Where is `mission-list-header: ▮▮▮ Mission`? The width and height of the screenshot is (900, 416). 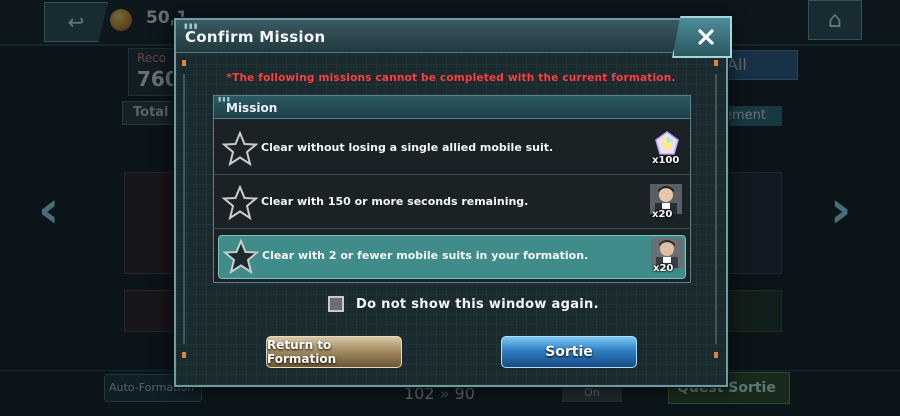
mission-list-header: ▮▮▮ Mission is located at coordinates (452, 107).